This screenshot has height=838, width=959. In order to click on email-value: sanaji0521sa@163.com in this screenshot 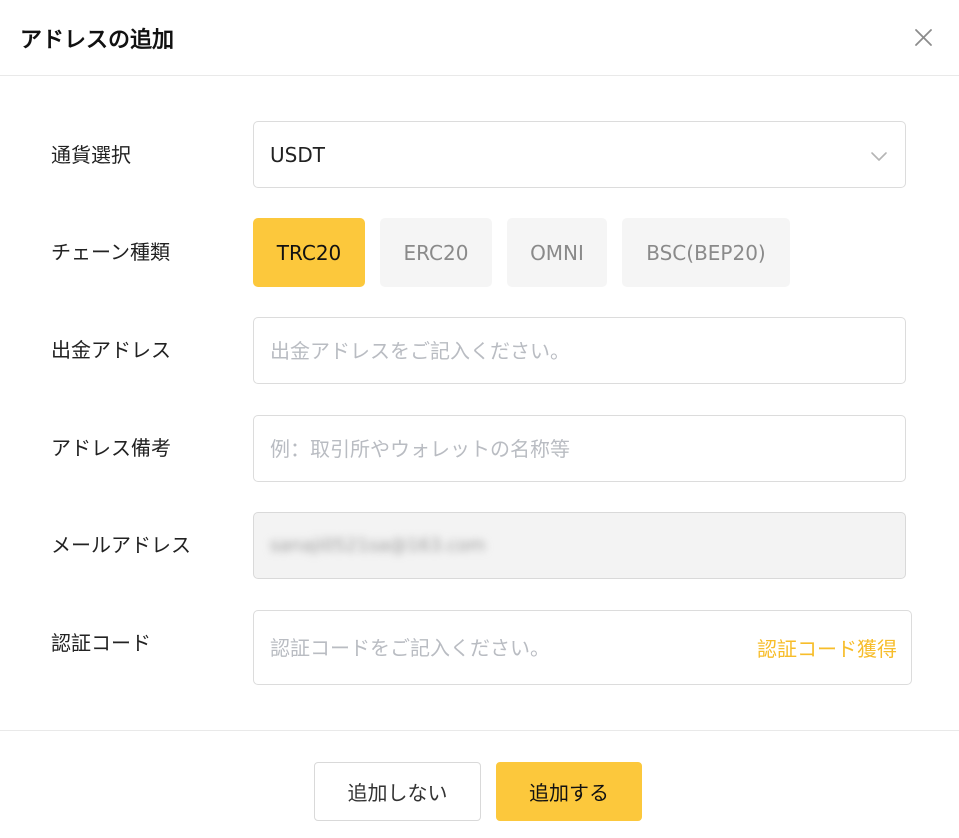, I will do `click(378, 545)`.